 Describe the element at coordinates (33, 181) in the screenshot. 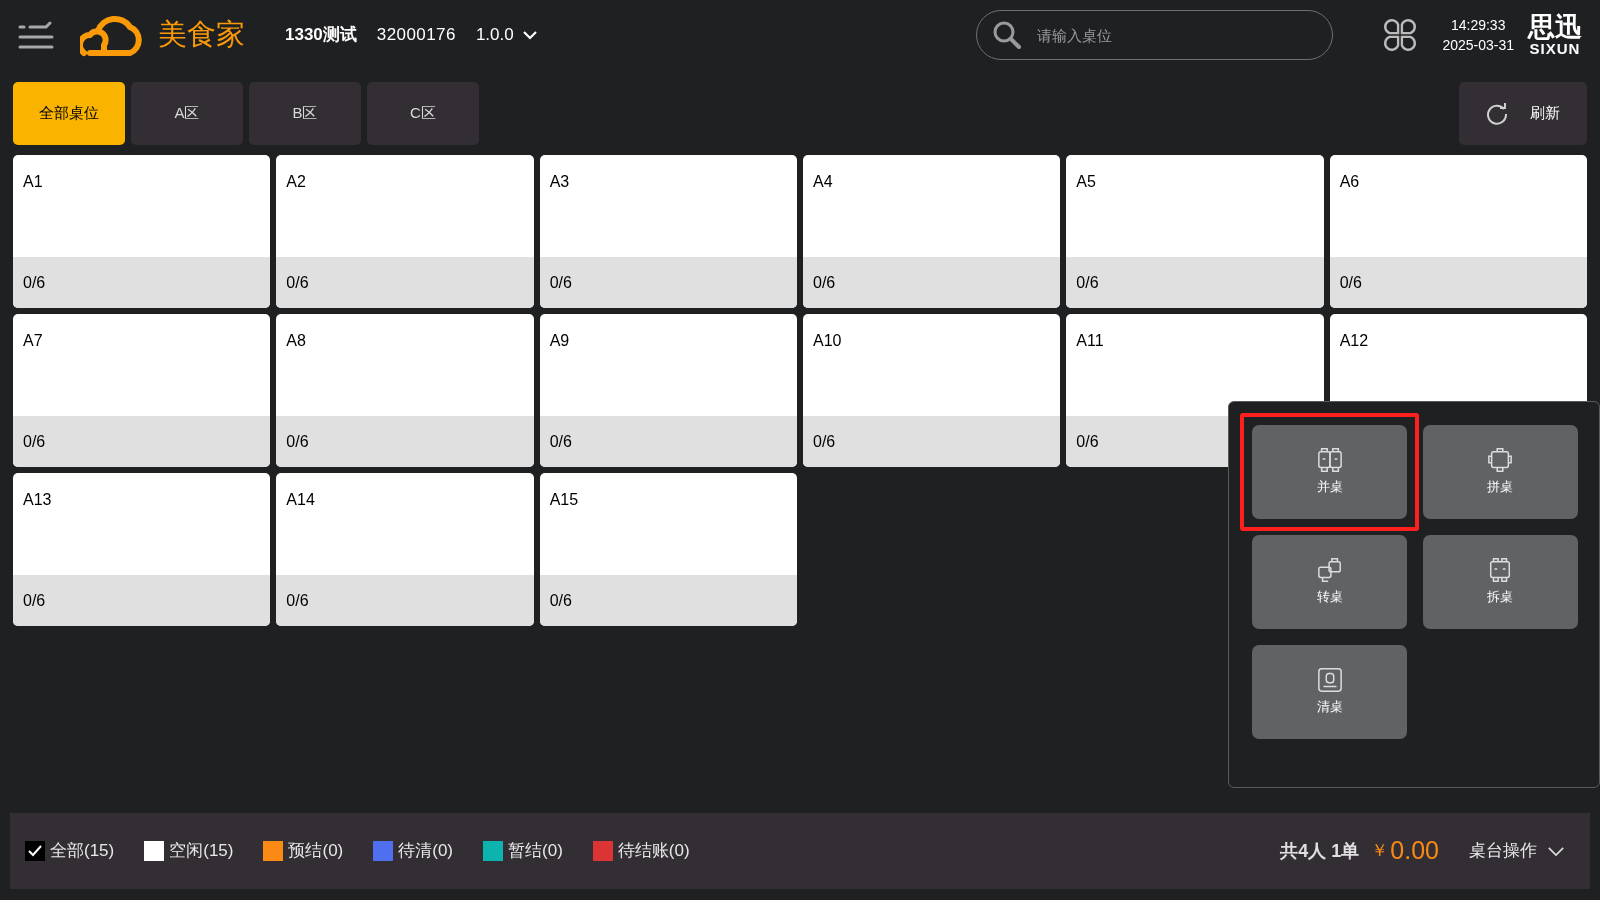

I see `table-name: A1` at that location.